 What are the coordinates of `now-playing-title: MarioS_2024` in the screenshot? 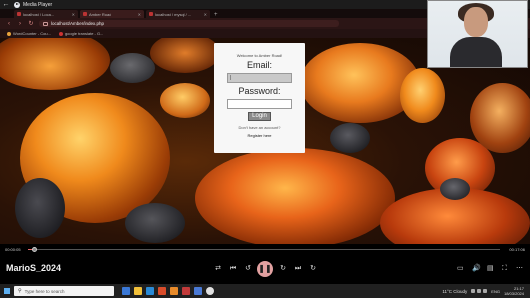 It's located at (34, 268).